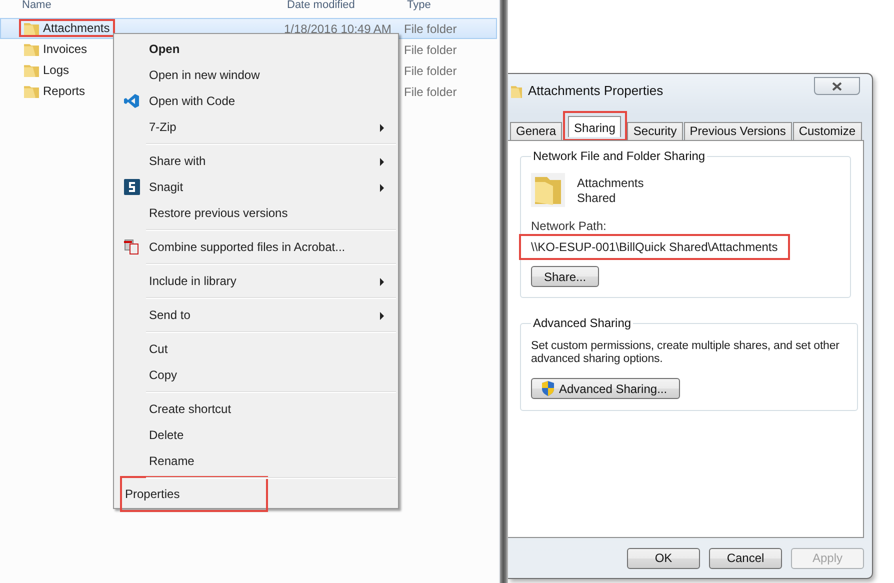 This screenshot has width=894, height=583. Describe the element at coordinates (65, 49) in the screenshot. I see `file-name: Invoices` at that location.